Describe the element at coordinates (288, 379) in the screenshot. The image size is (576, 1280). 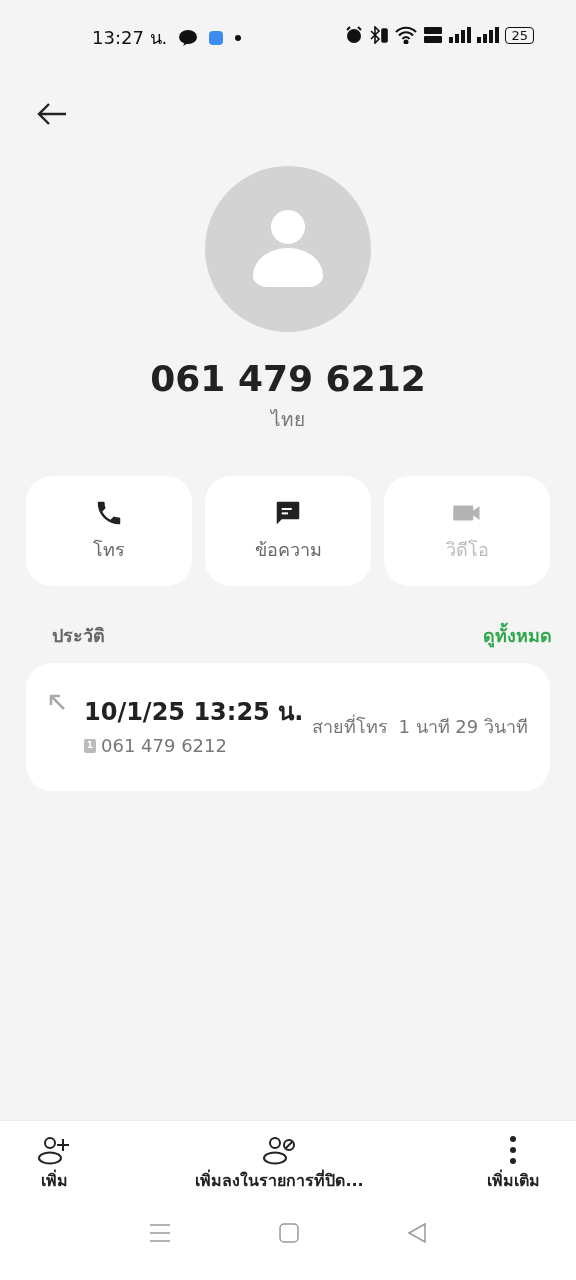
I see `contact-number: 061 479 6212` at that location.